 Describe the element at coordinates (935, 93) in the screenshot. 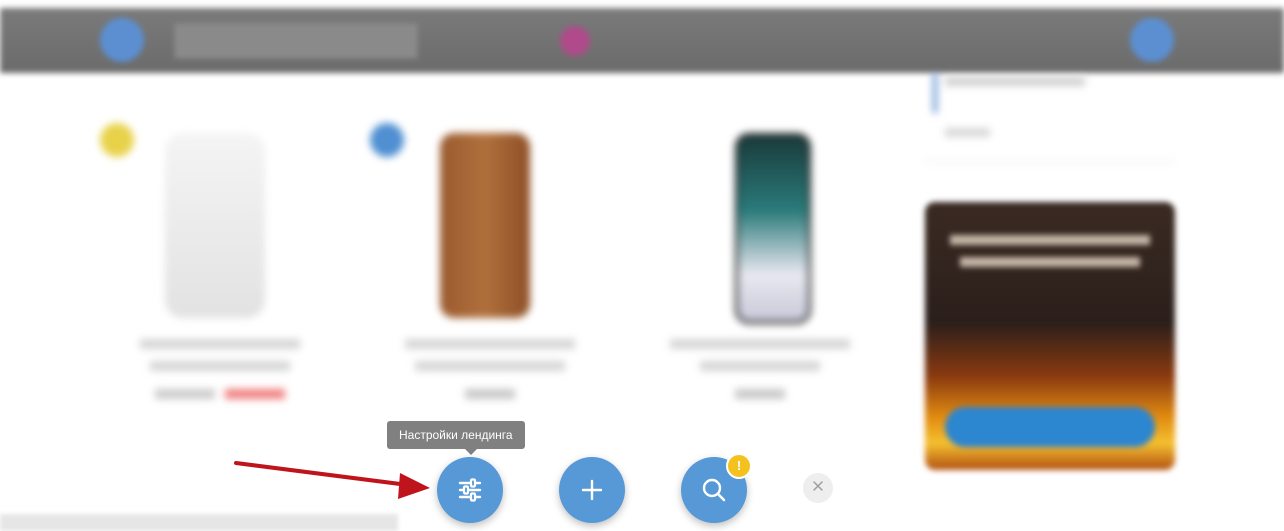

I see `sidebar-accent` at that location.